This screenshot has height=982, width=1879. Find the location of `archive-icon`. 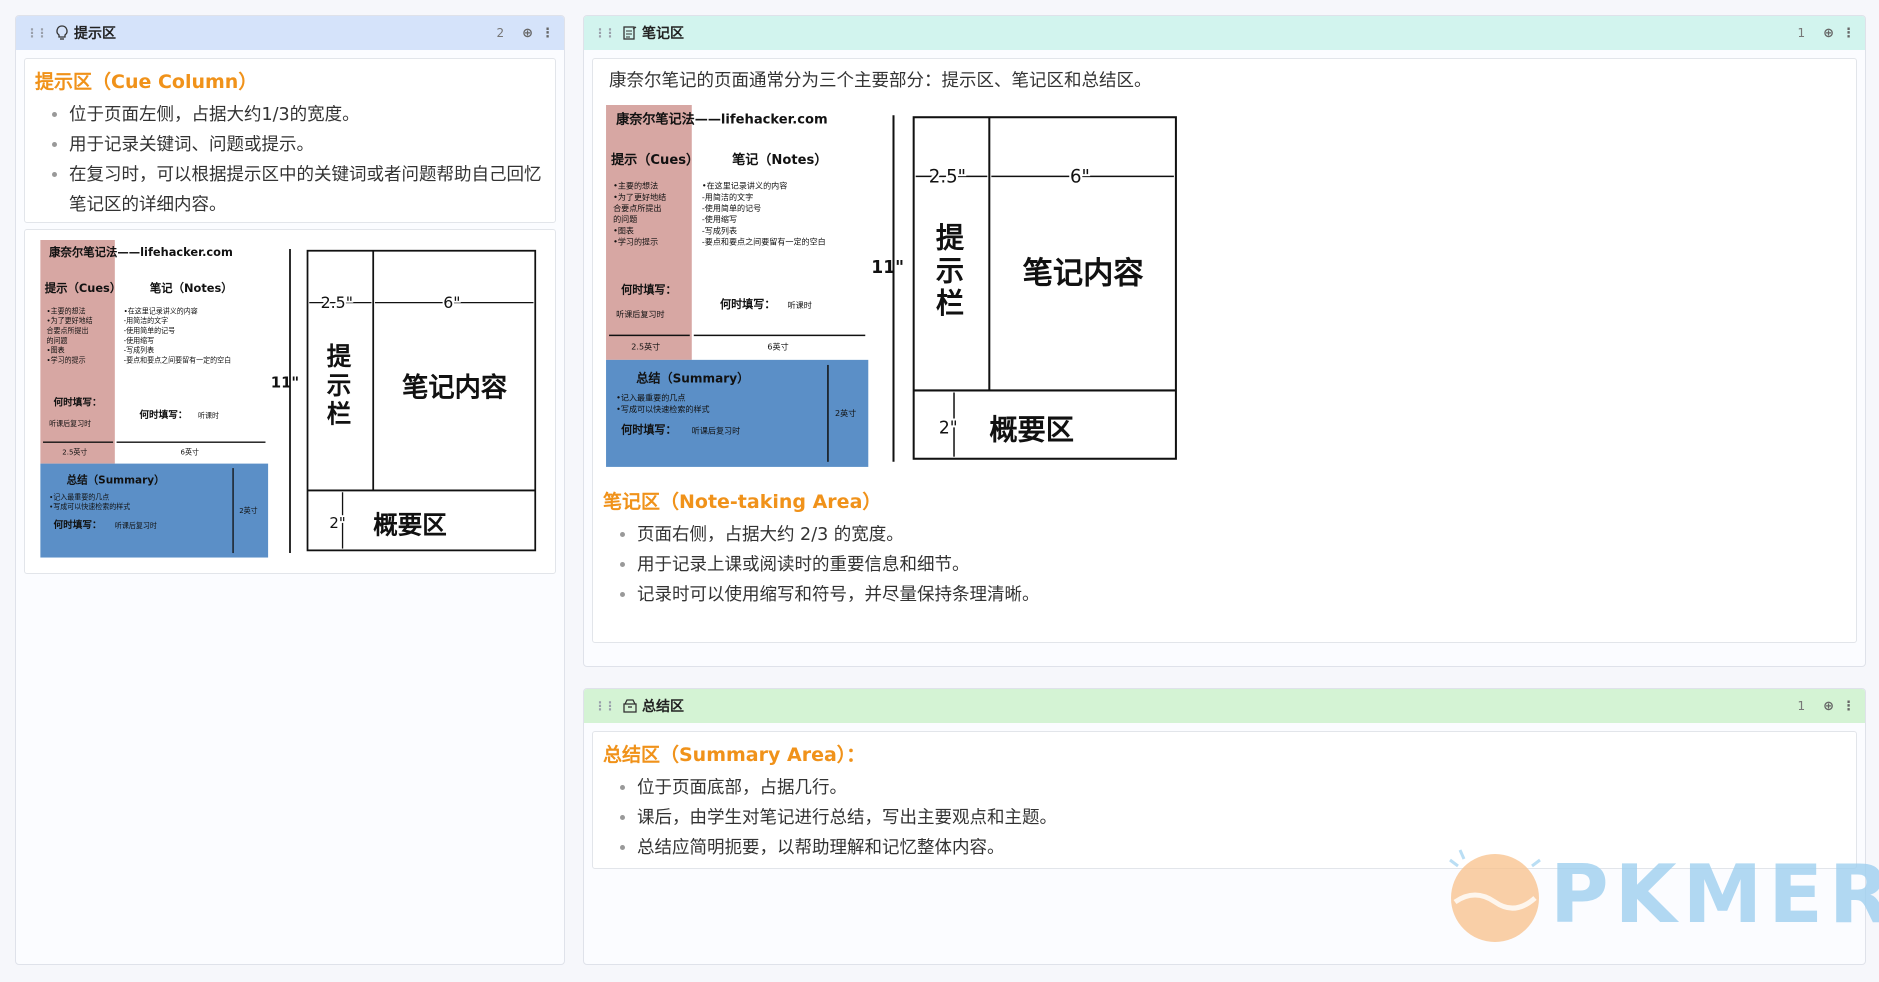

archive-icon is located at coordinates (630, 706).